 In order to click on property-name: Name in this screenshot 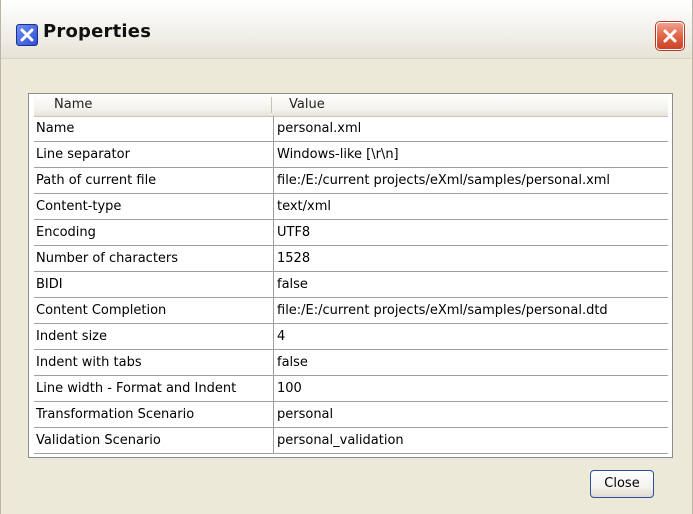, I will do `click(154, 128)`.